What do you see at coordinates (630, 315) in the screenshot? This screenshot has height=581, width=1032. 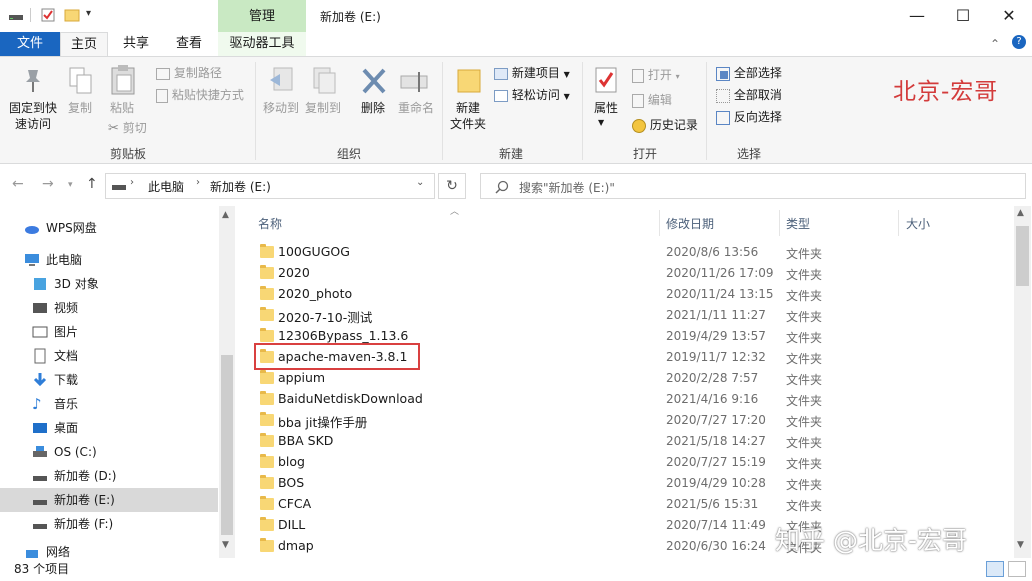 I see `file-row: 2020-7-10-测试 2021/1/11 11:27 文件夹` at bounding box center [630, 315].